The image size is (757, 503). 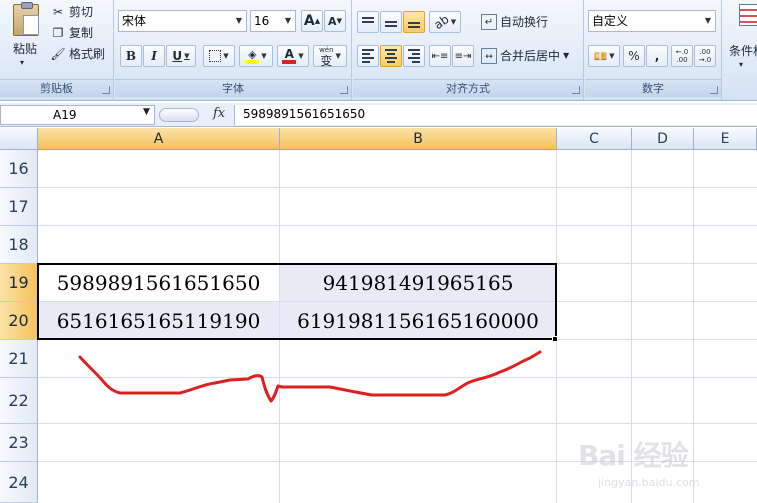 I want to click on baidu-watermark: Bai 经验 jingyan.baidu.com, so click(x=658, y=464).